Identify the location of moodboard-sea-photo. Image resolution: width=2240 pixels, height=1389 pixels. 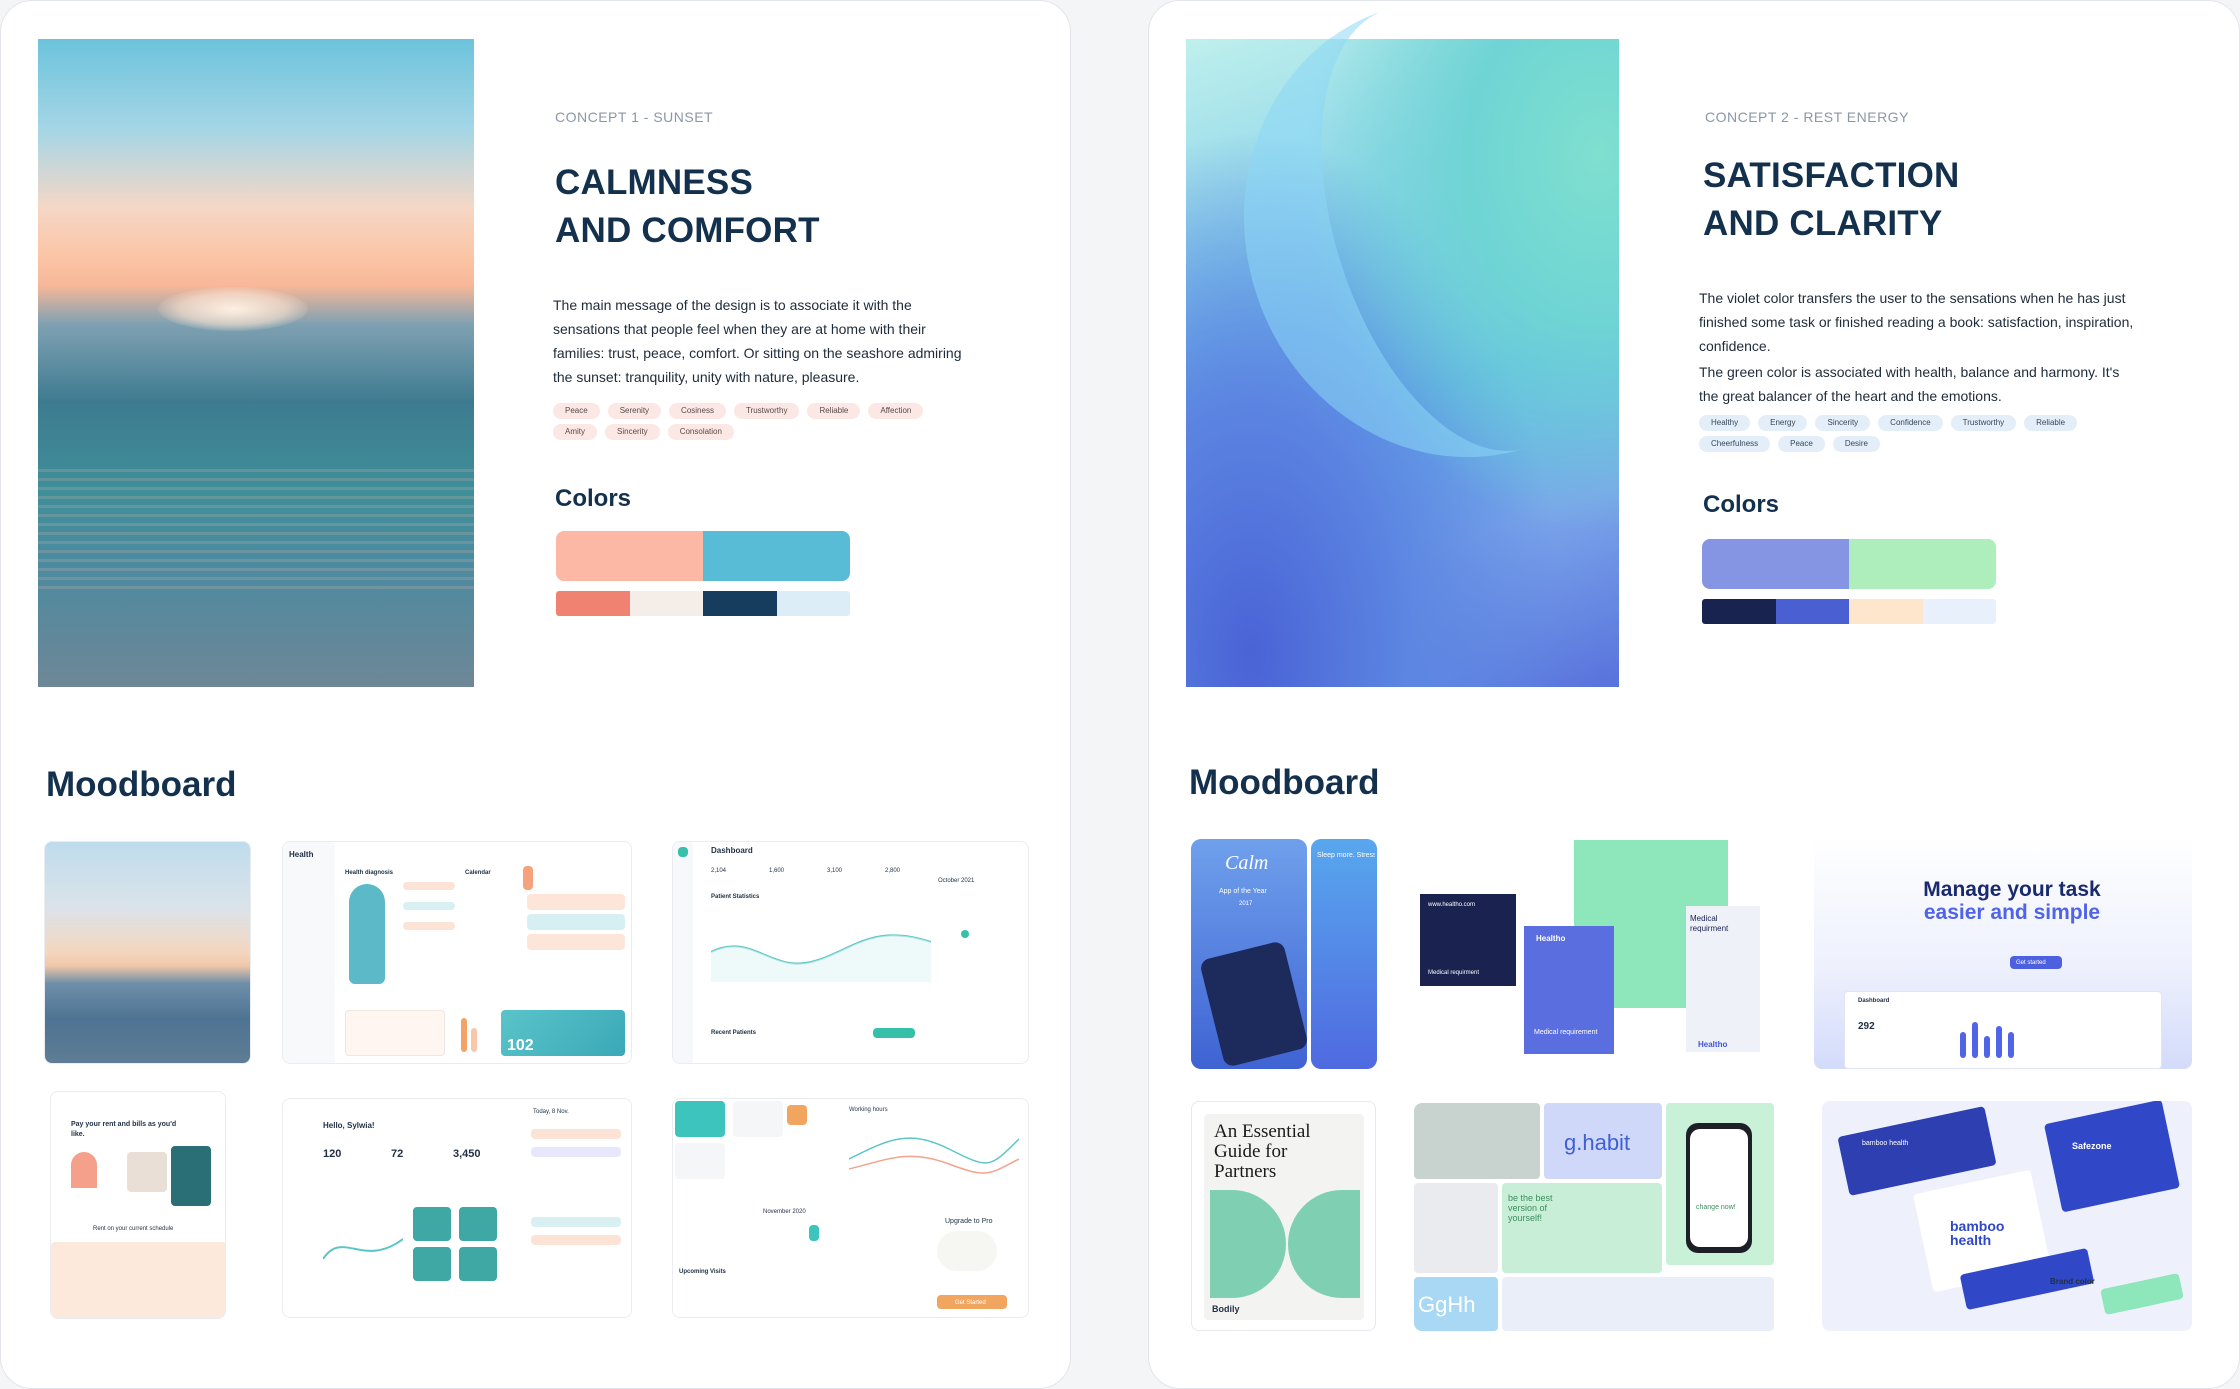
(147, 952).